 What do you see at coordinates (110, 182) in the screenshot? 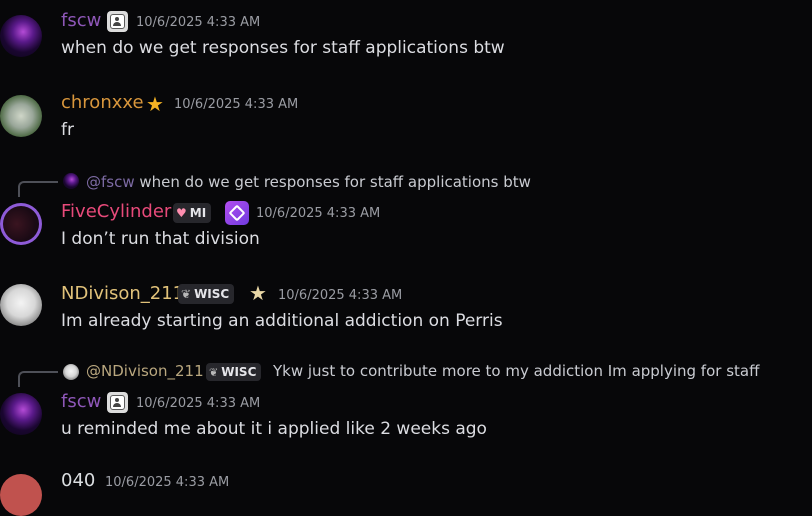
I see `reply-author: @fscw` at bounding box center [110, 182].